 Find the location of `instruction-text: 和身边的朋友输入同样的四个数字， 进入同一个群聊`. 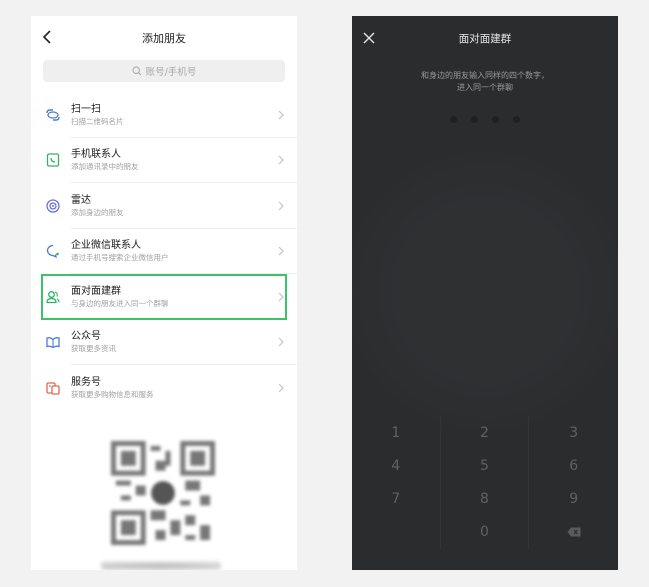

instruction-text: 和身边的朋友输入同样的四个数字， 进入同一个群聊 is located at coordinates (485, 82).